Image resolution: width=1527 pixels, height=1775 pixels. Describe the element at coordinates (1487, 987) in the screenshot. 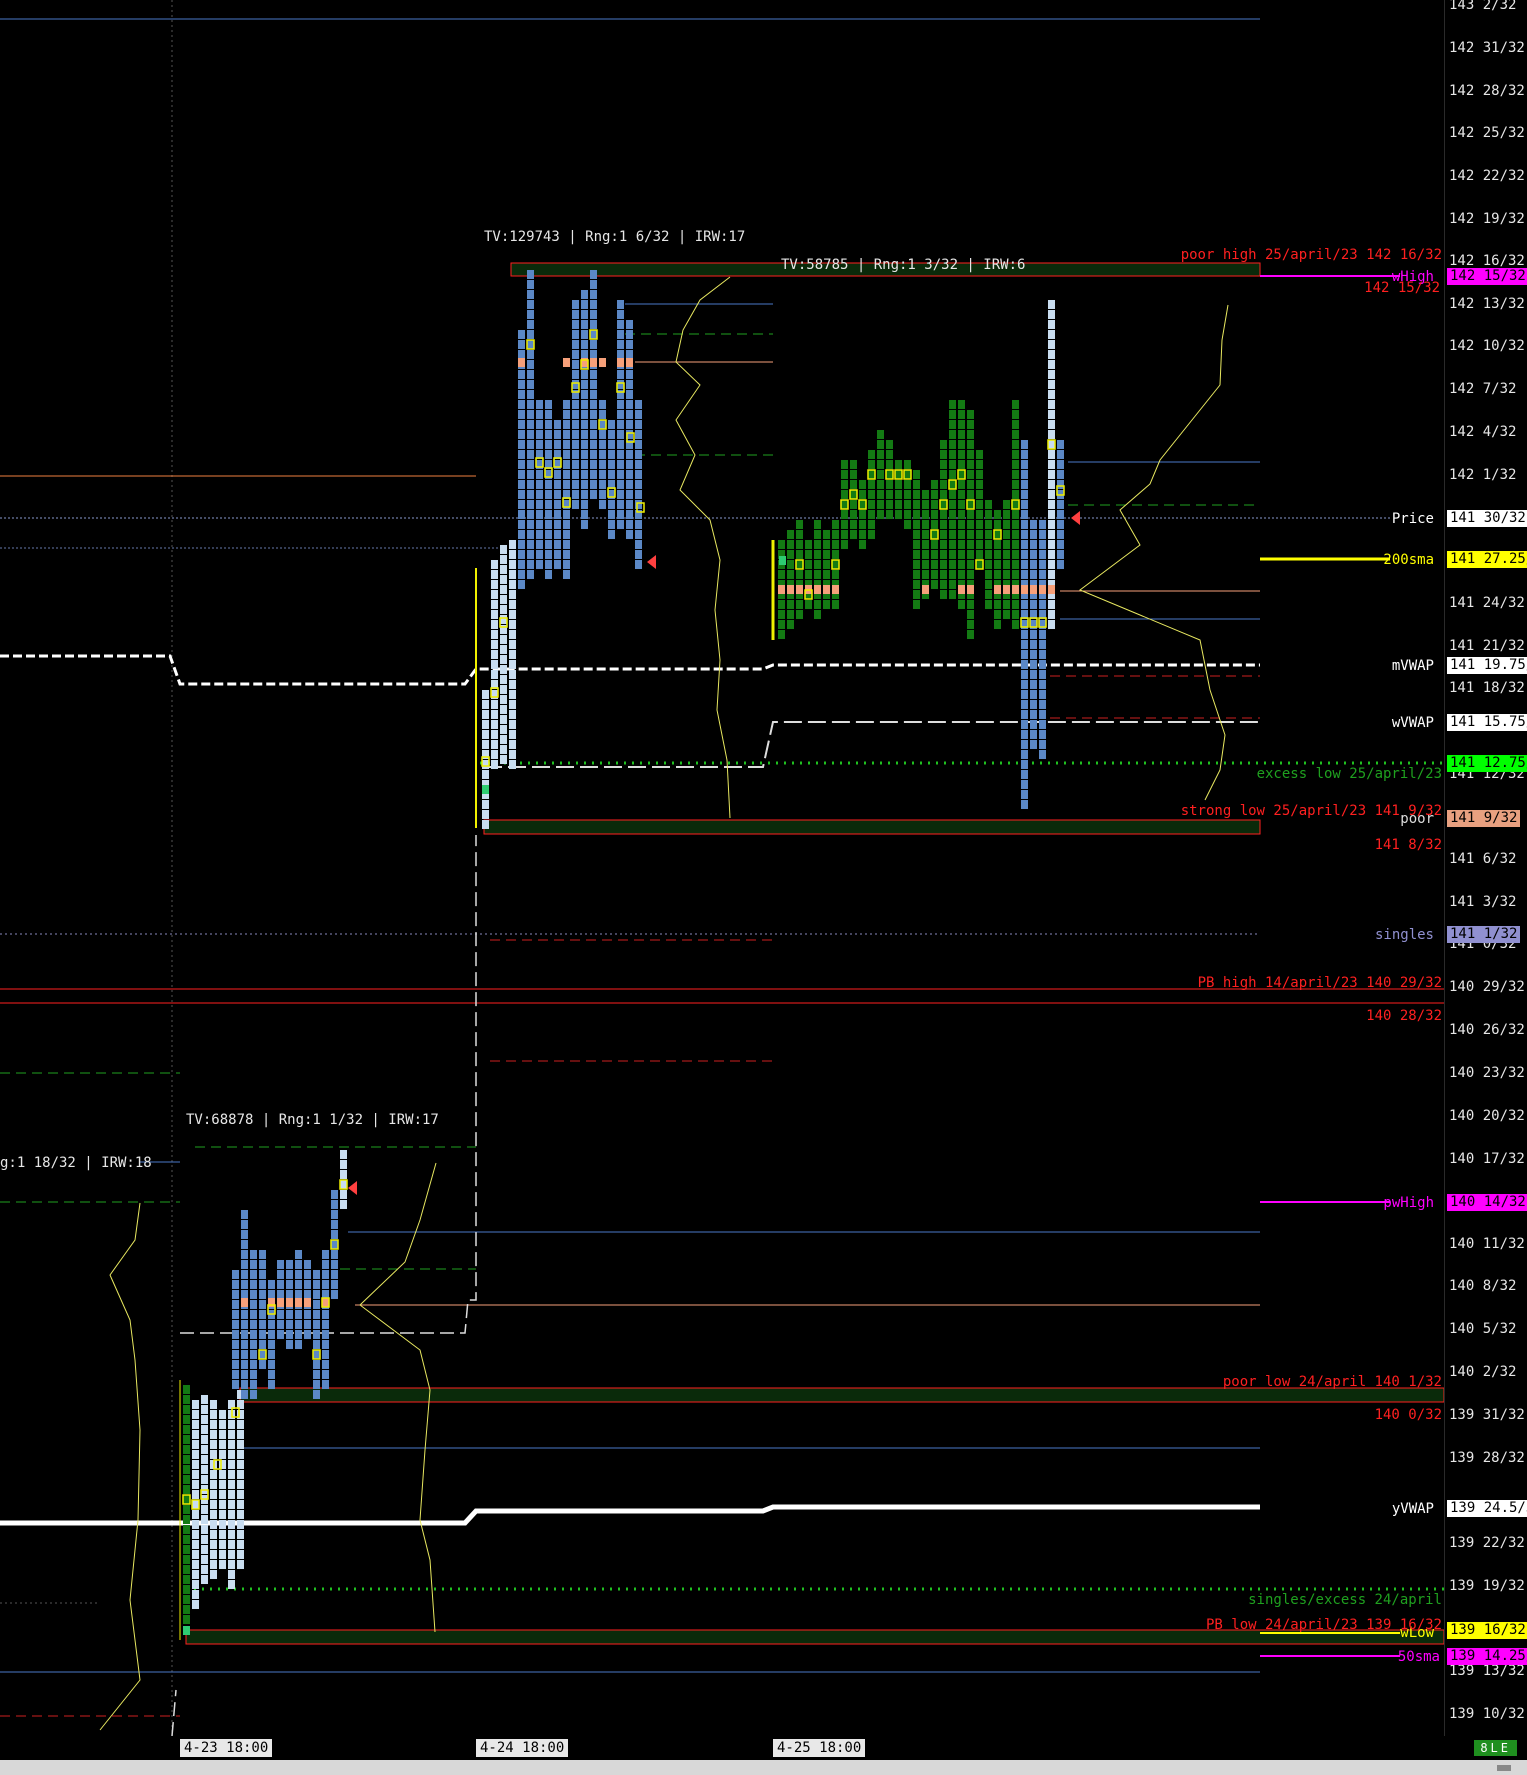

I see `price-tick: 140 29/32` at that location.